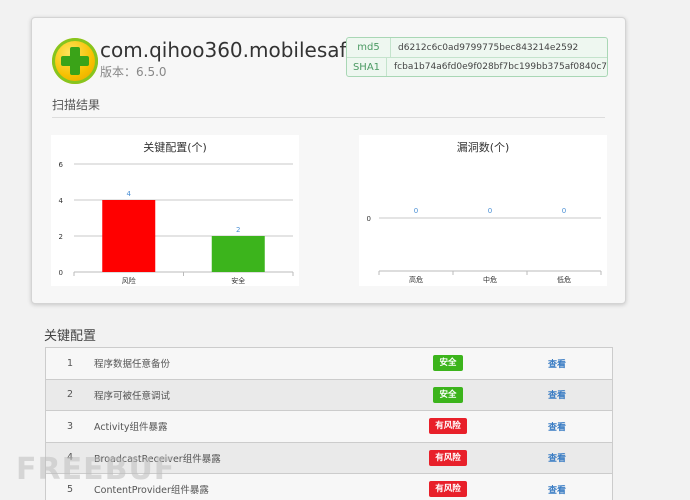 The width and height of the screenshot is (690, 500). What do you see at coordinates (238, 254) in the screenshot?
I see `bar-安全` at bounding box center [238, 254].